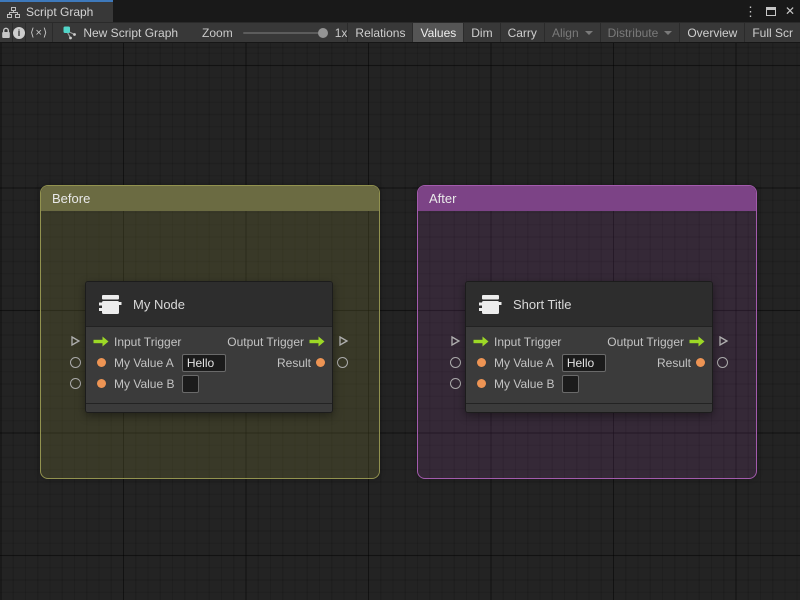 The image size is (800, 600). I want to click on kebab-menu-icon: ⋮, so click(750, 11).